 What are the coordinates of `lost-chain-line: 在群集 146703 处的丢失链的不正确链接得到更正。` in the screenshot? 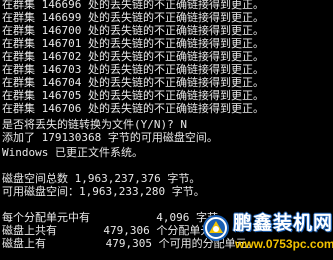 It's located at (133, 69).